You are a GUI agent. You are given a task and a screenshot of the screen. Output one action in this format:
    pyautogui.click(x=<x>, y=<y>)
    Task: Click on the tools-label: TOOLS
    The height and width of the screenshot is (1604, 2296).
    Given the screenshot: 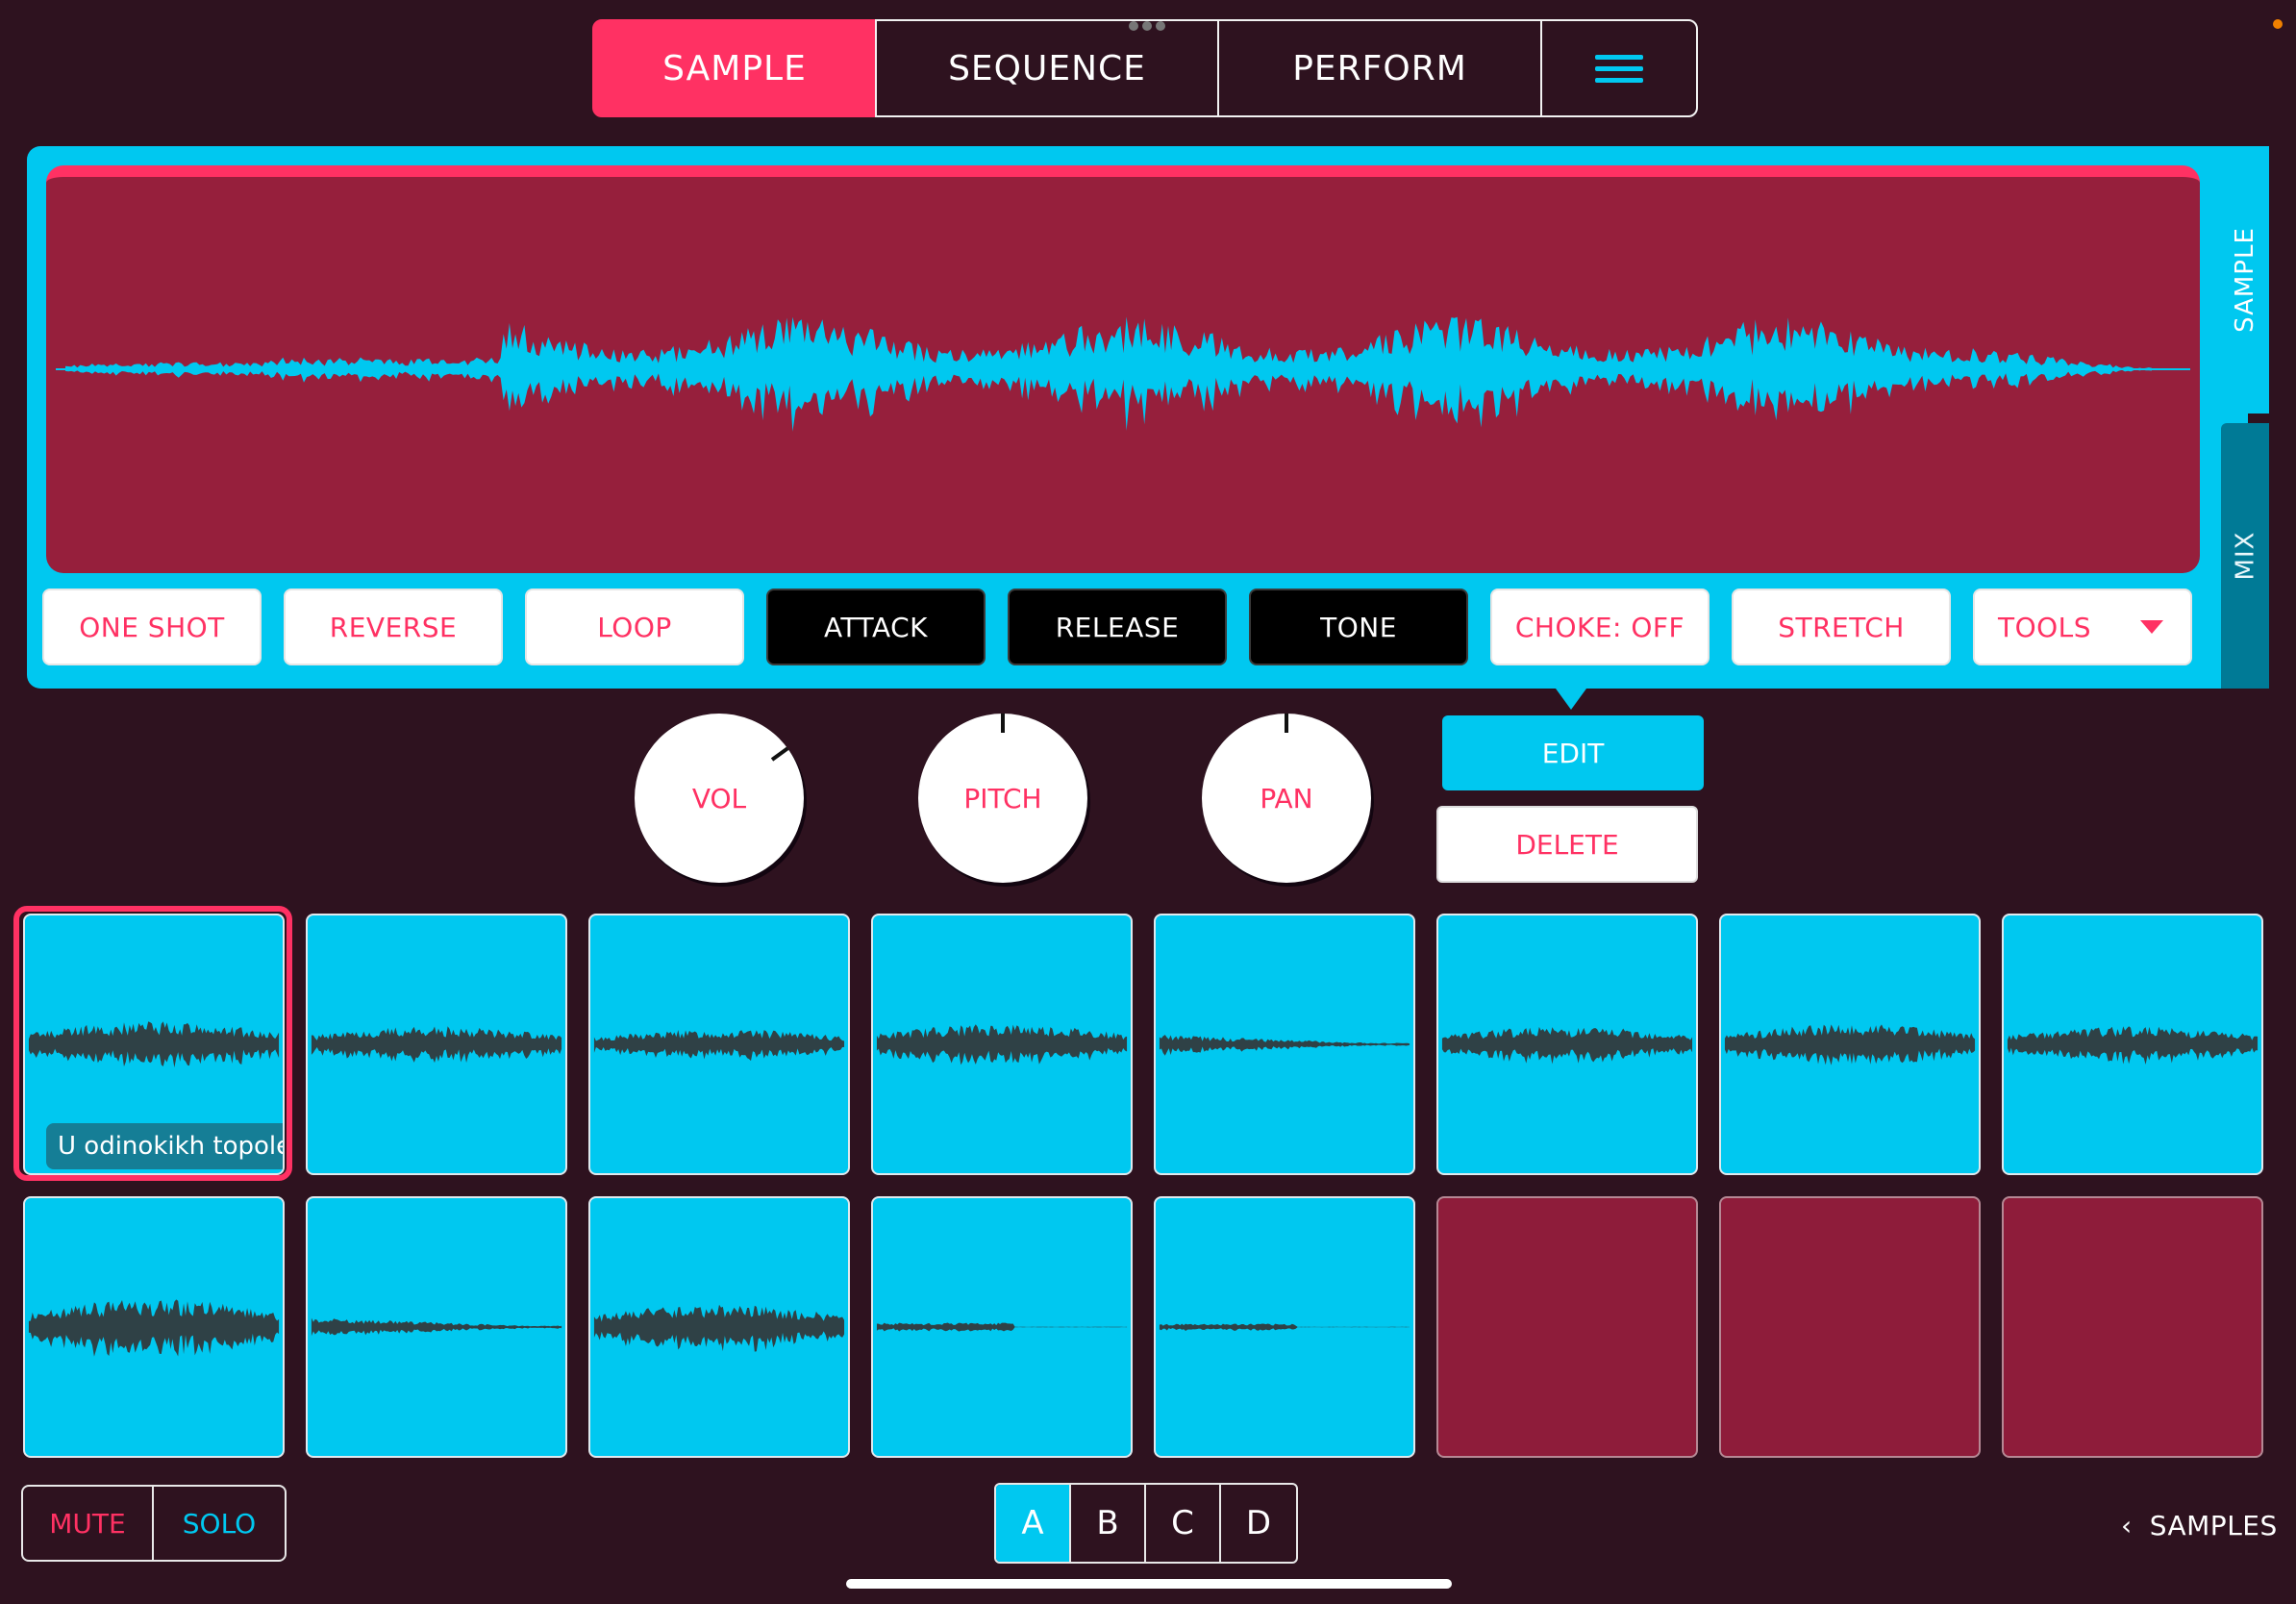 What is the action you would take?
    pyautogui.click(x=2045, y=627)
    